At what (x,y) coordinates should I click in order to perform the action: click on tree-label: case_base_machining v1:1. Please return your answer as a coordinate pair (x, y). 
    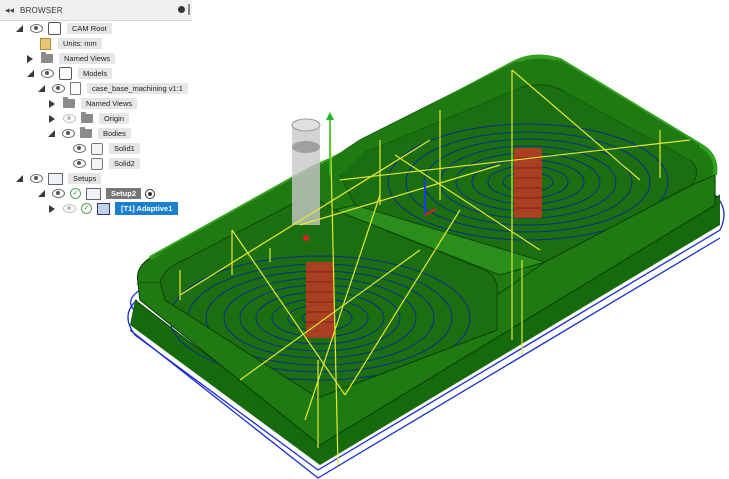
    Looking at the image, I should click on (137, 88).